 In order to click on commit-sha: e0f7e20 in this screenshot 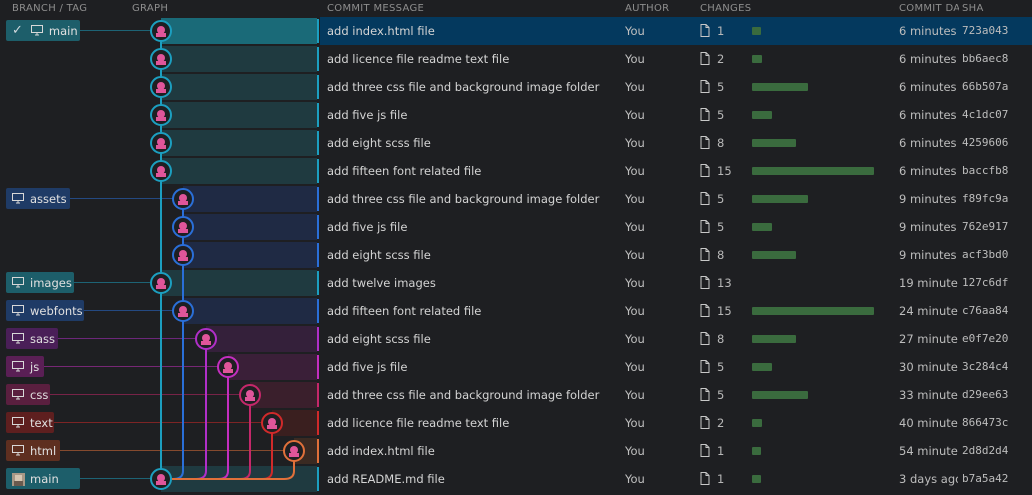, I will do `click(985, 338)`.